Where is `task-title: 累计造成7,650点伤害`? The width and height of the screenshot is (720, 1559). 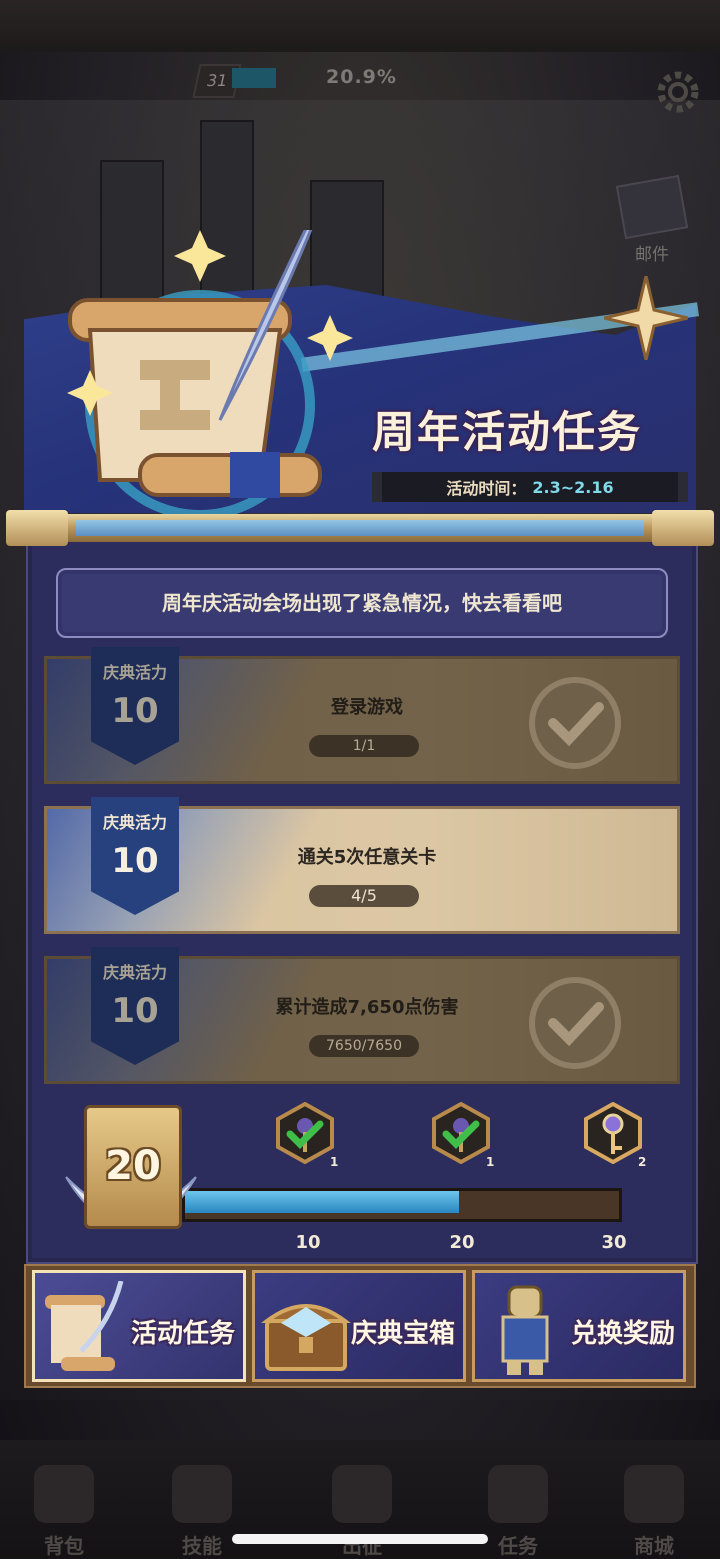 task-title: 累计造成7,650点伤害 is located at coordinates (367, 1007).